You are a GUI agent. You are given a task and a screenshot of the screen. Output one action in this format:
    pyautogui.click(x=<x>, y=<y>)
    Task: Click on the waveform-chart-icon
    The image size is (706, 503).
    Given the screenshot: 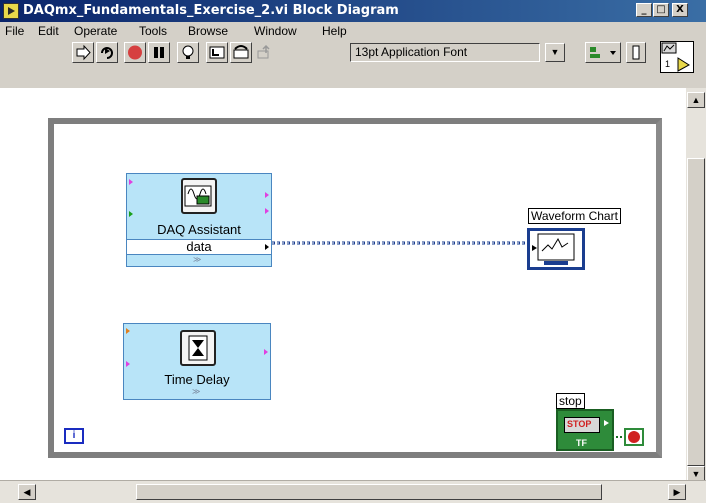 What is the action you would take?
    pyautogui.click(x=553, y=249)
    